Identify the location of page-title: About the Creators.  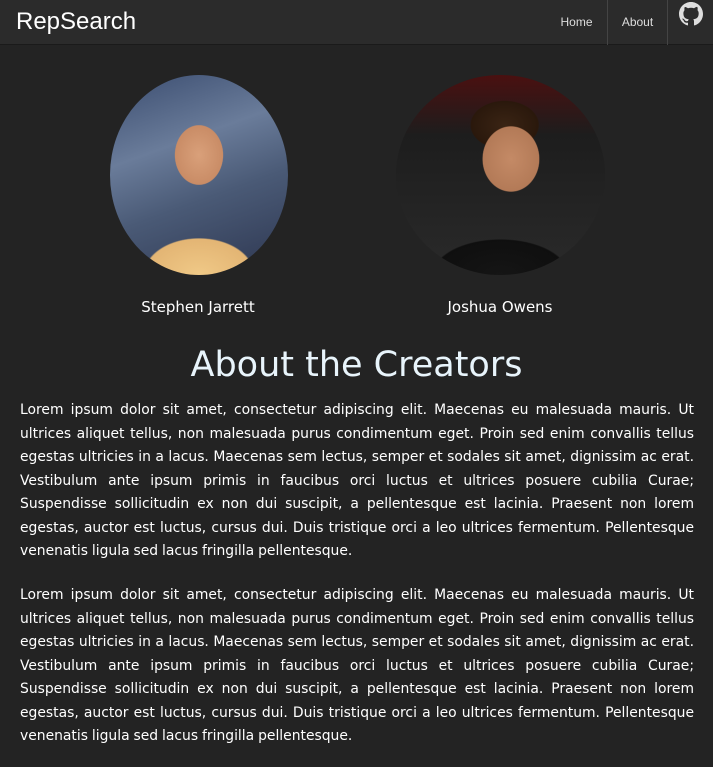
(356, 365).